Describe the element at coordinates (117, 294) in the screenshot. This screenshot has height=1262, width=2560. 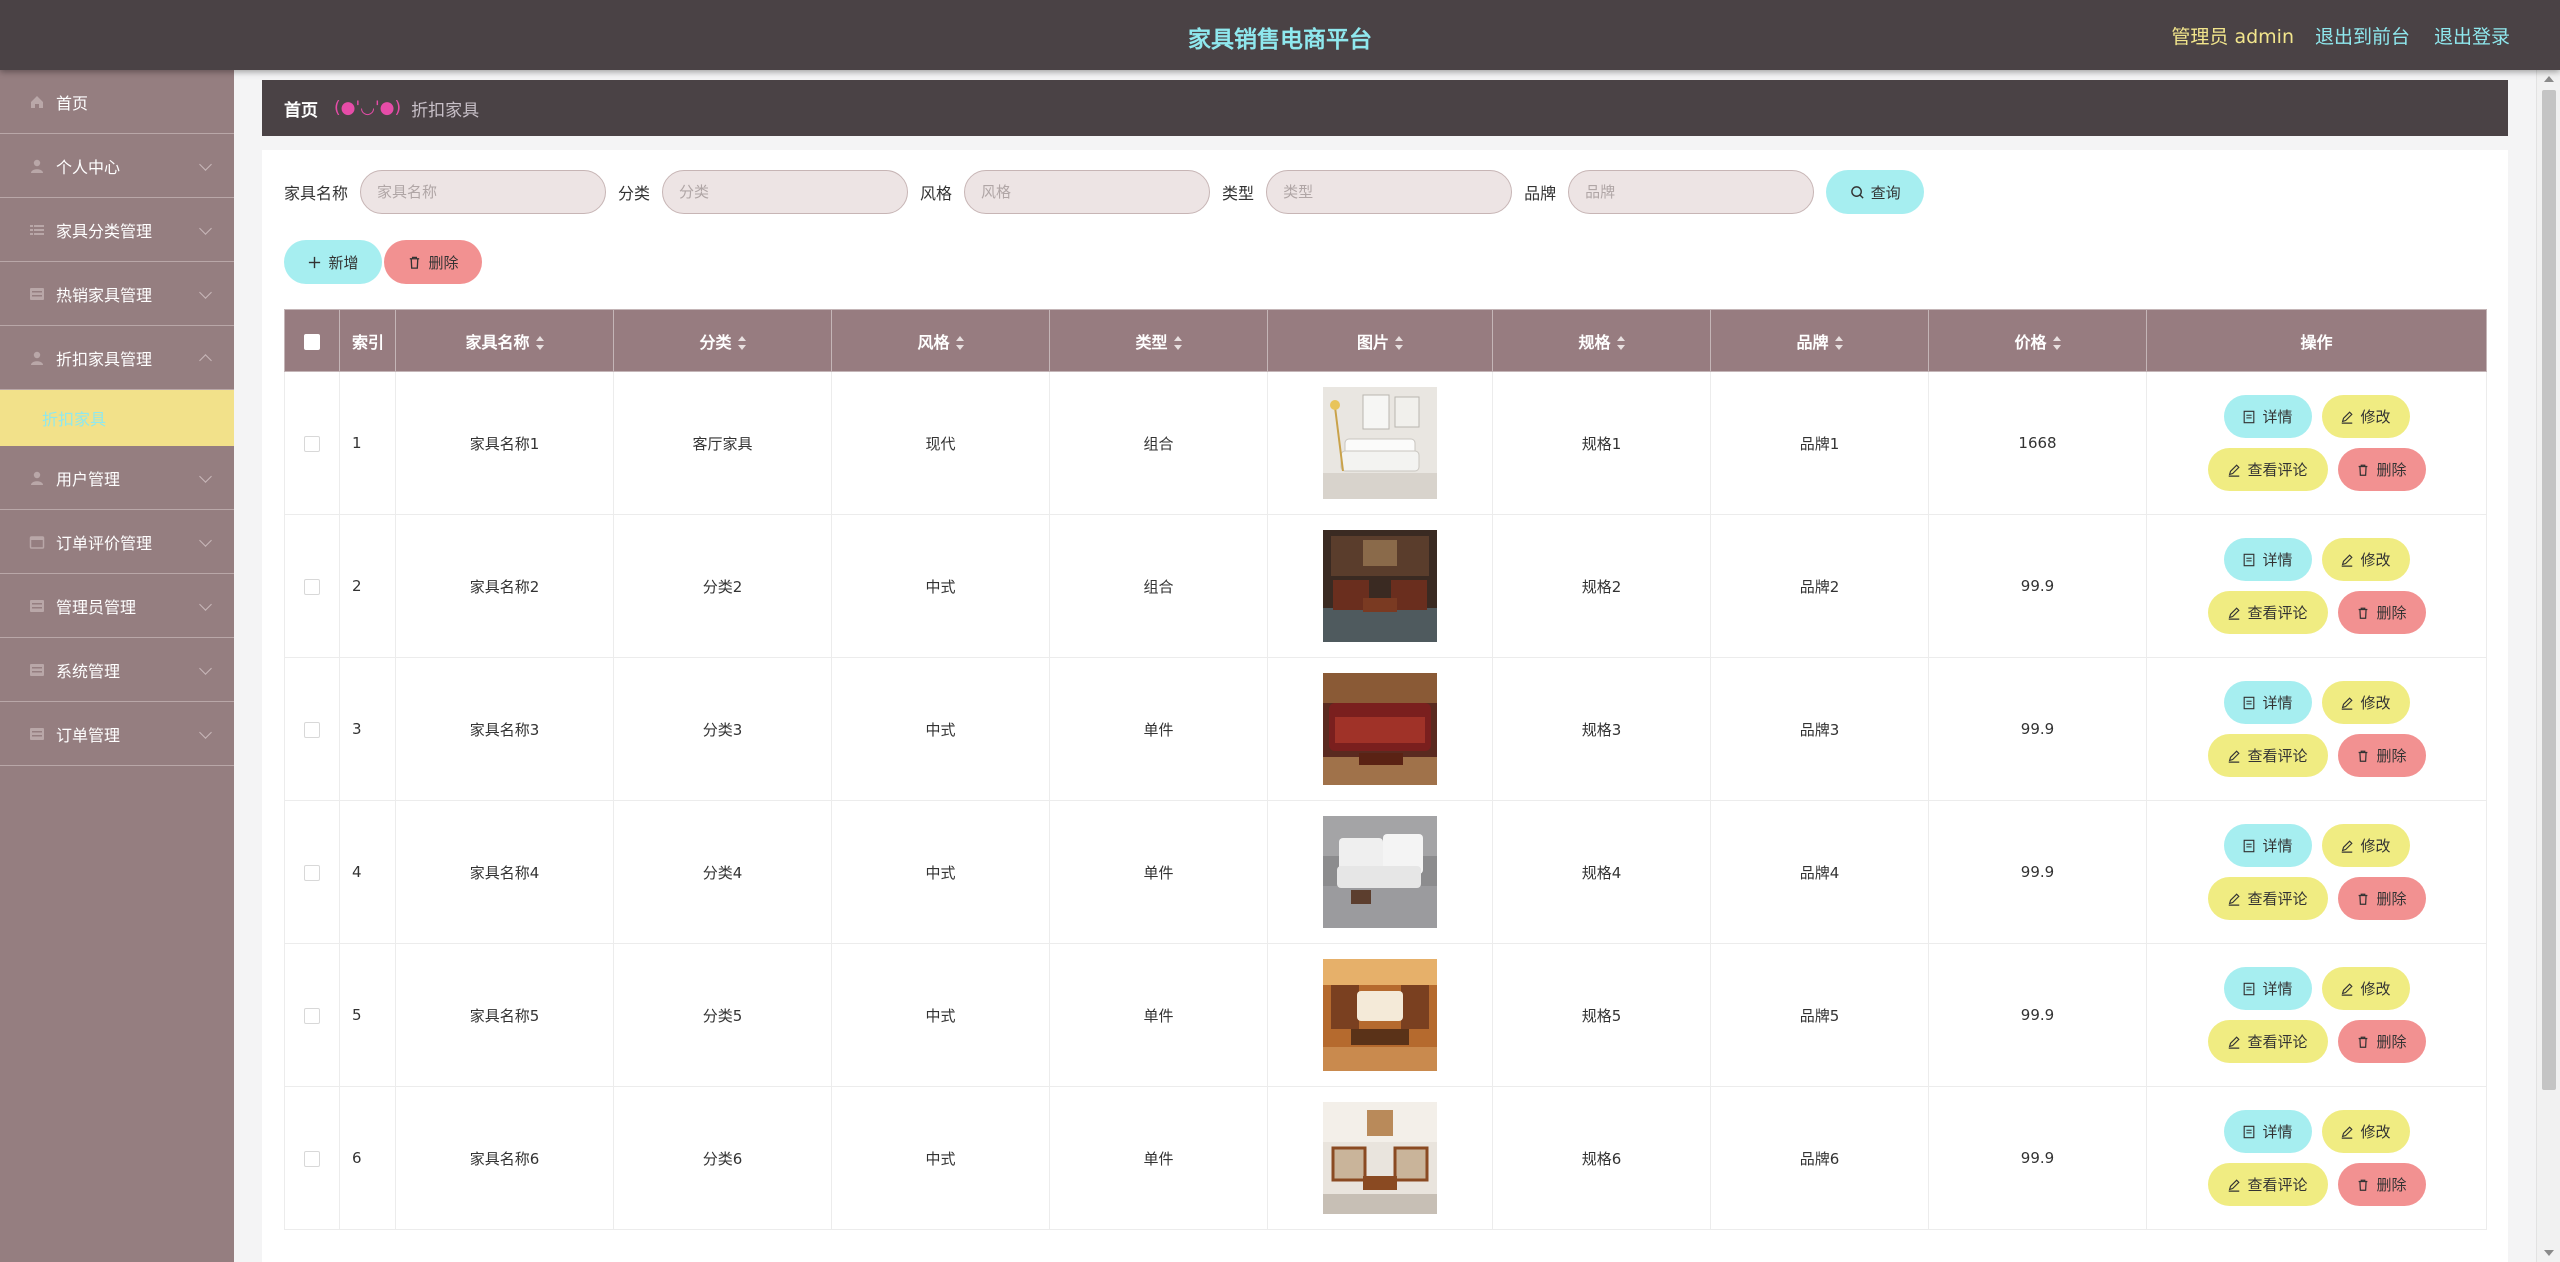
I see `sidebar-item-hot-furniture: 热销家具管理` at that location.